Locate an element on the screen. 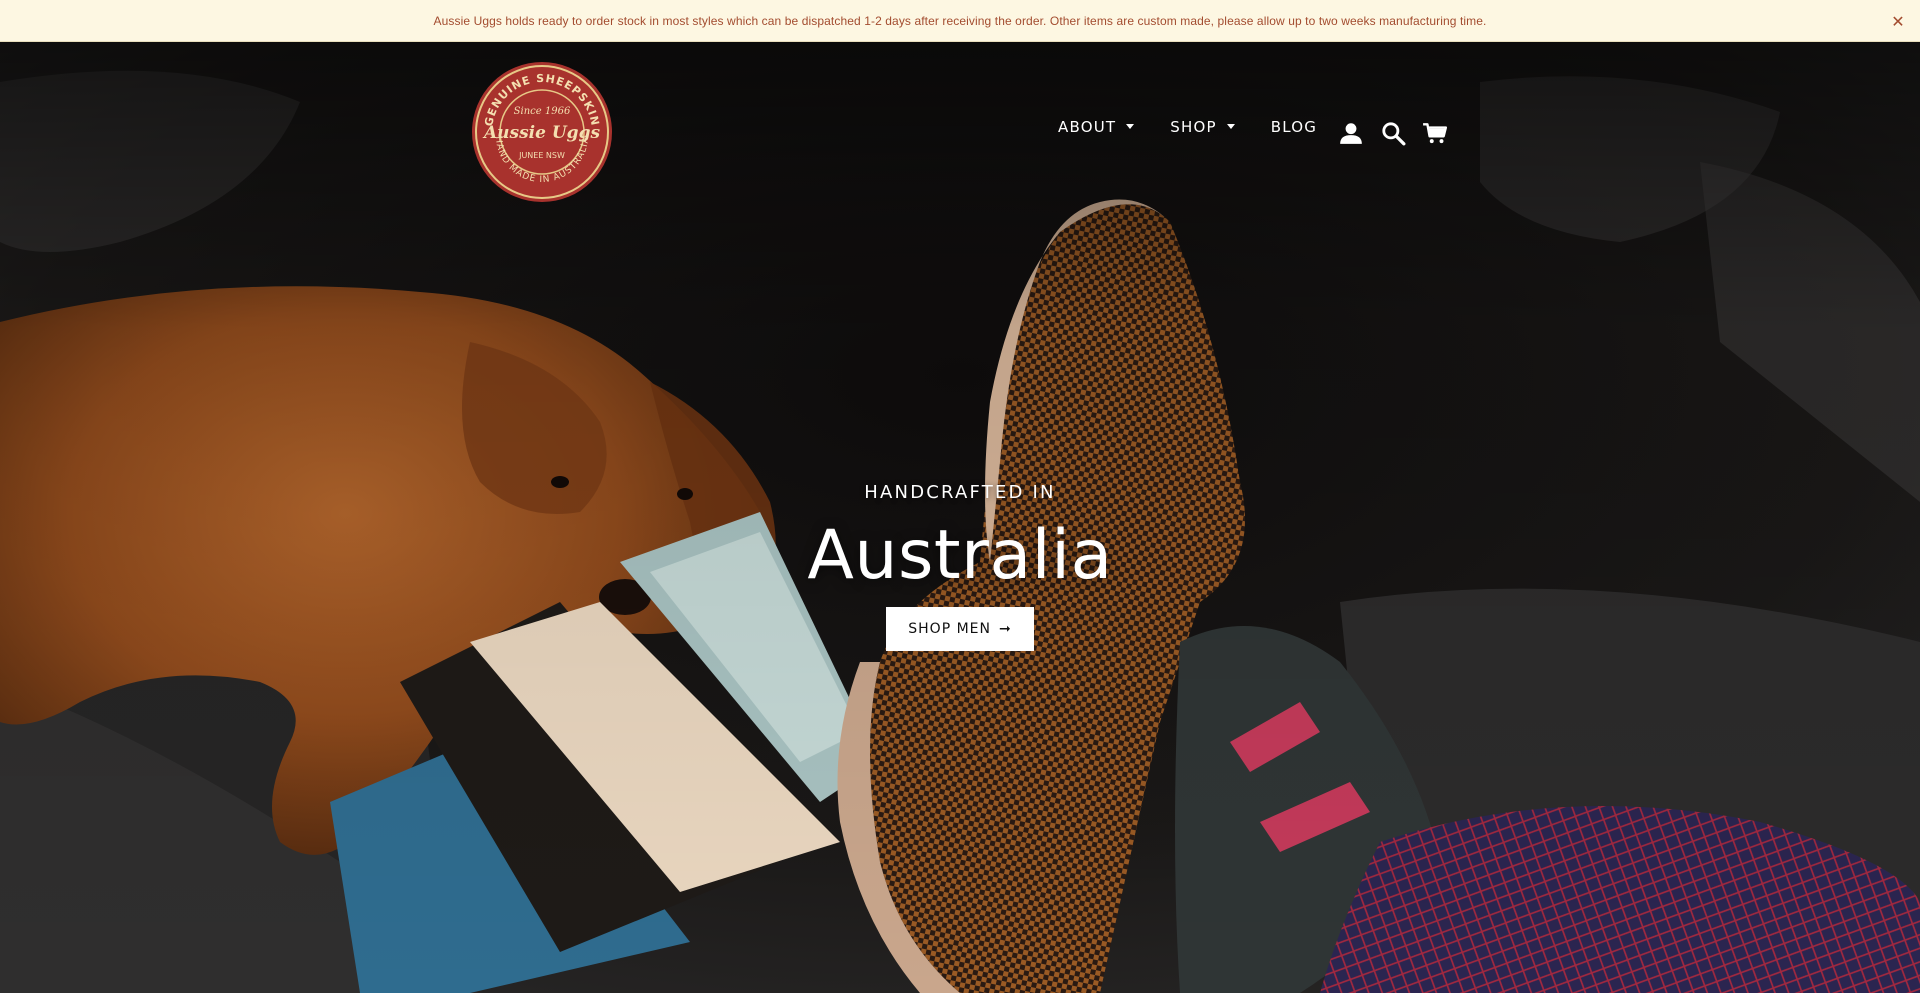  nav-about-label: ABOUT is located at coordinates (1087, 127).